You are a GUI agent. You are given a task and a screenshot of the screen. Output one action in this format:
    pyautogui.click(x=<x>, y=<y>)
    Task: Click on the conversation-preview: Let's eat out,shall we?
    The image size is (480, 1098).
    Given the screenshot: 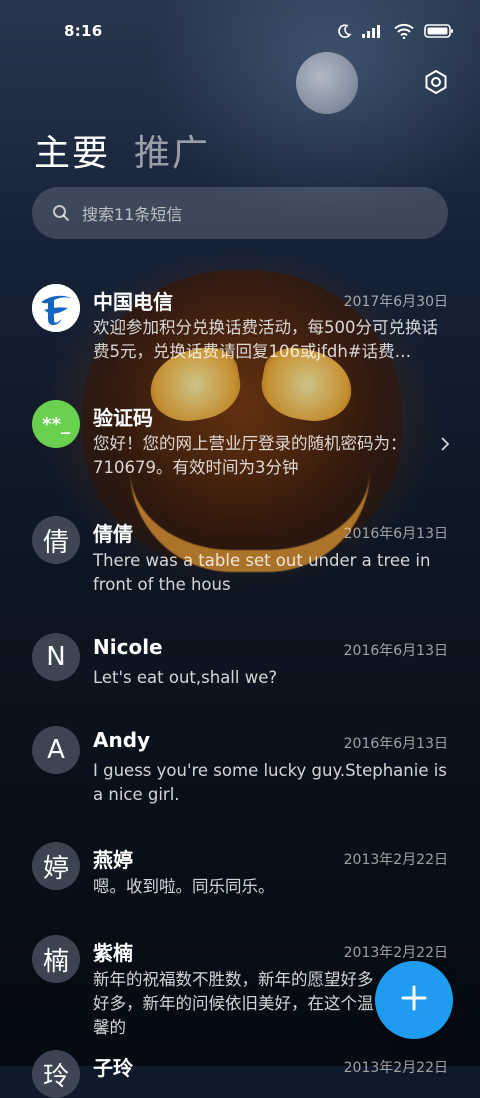 What is the action you would take?
    pyautogui.click(x=185, y=677)
    